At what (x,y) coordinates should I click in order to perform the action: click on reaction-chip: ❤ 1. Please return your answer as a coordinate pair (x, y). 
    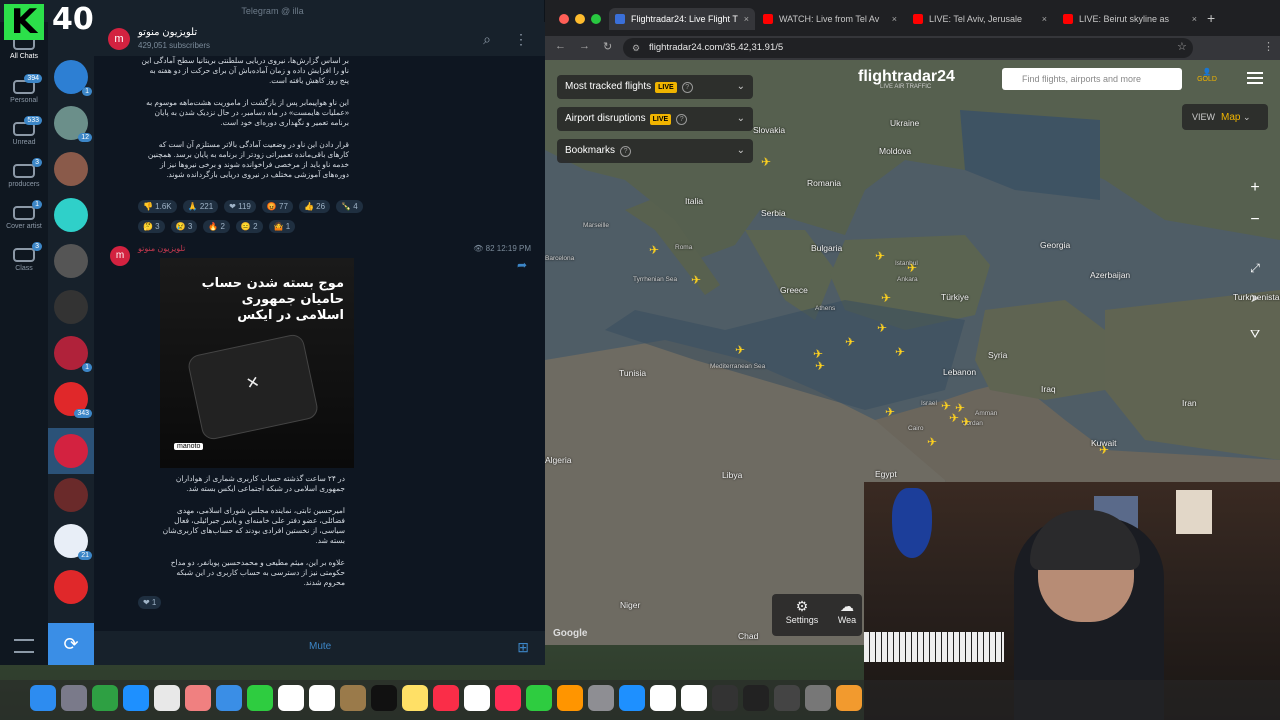
    Looking at the image, I should click on (150, 602).